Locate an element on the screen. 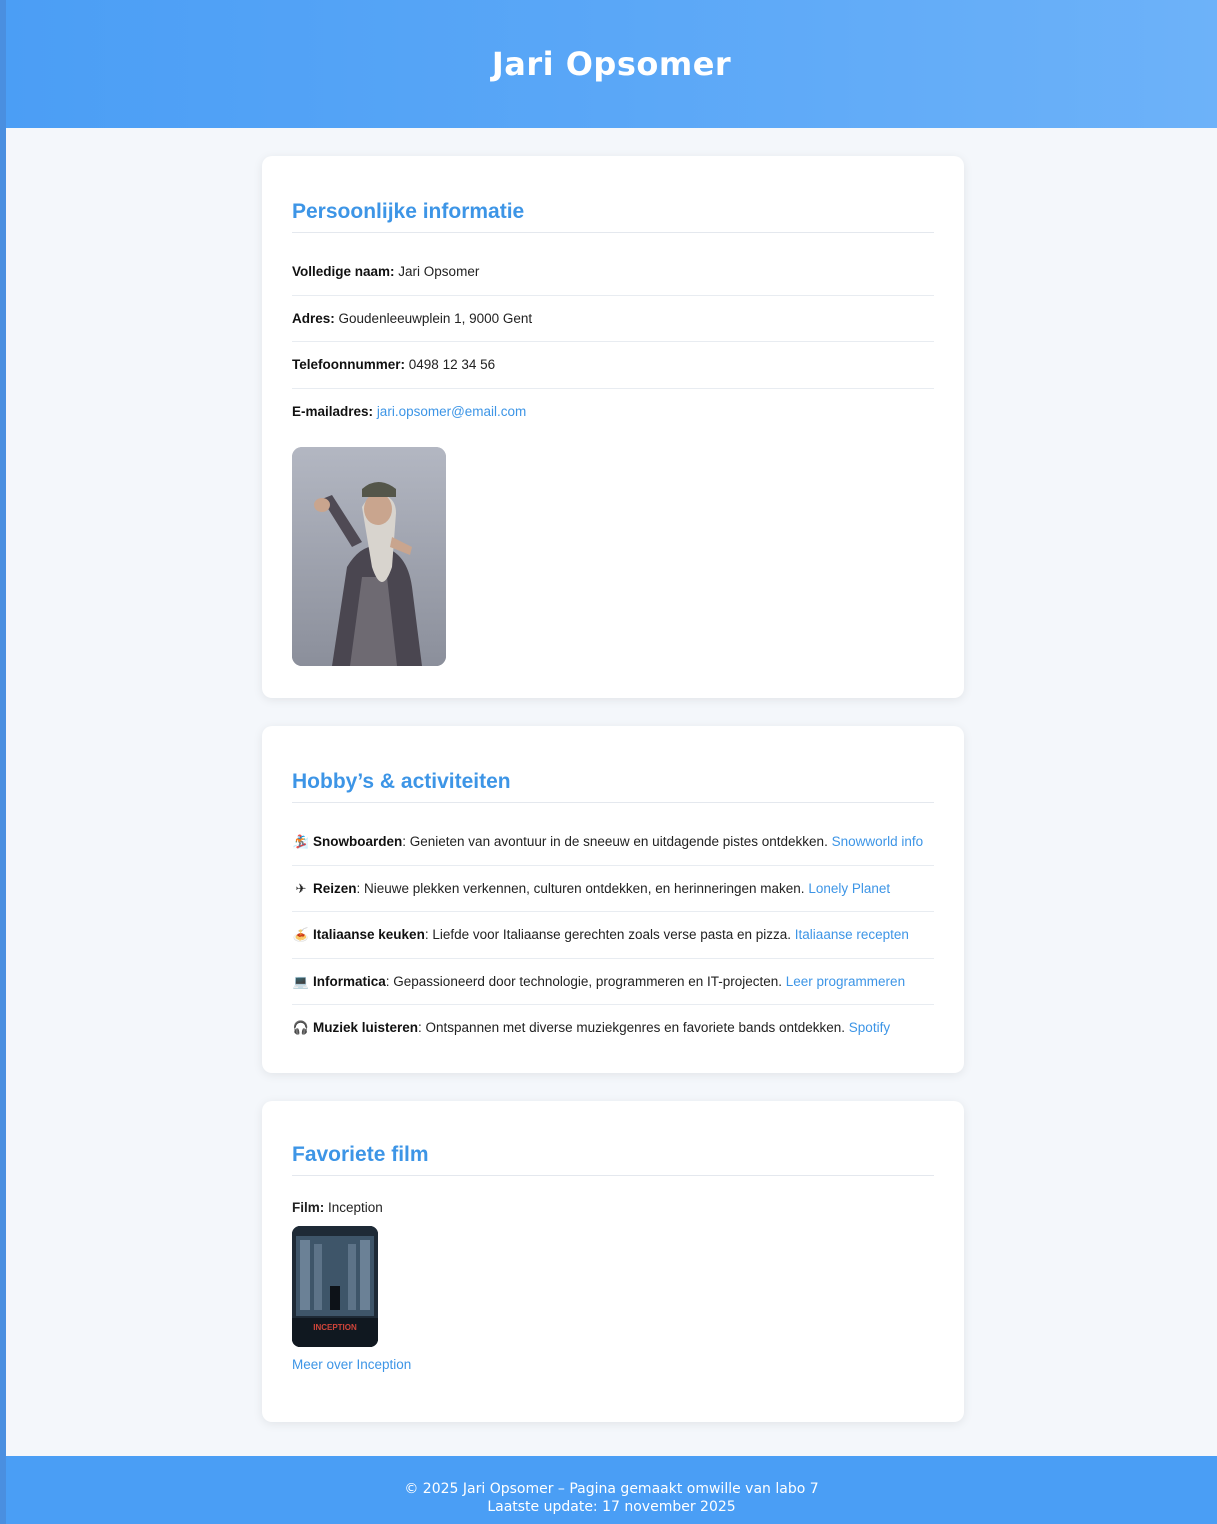 Image resolution: width=1217 pixels, height=1524 pixels. hobby-title: Reizen is located at coordinates (335, 888).